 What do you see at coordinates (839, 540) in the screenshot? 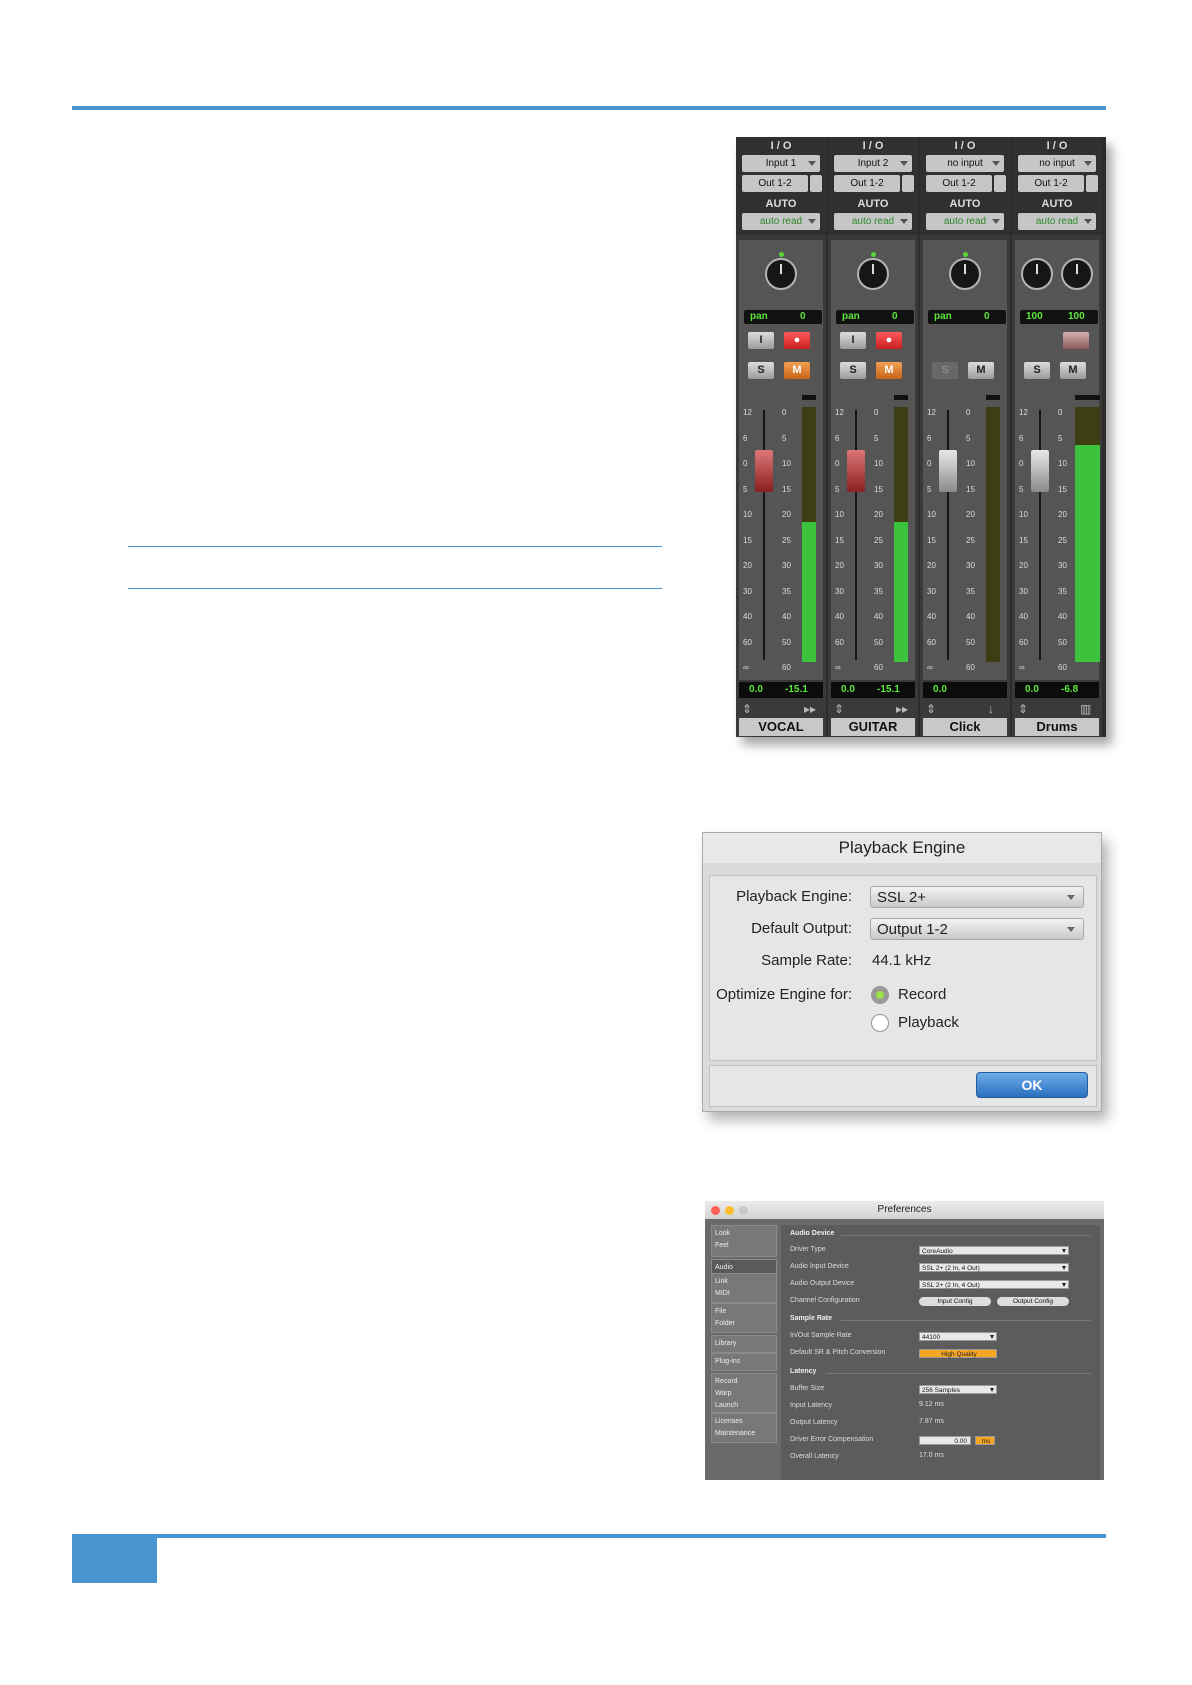
I see `scale-tick: 15` at bounding box center [839, 540].